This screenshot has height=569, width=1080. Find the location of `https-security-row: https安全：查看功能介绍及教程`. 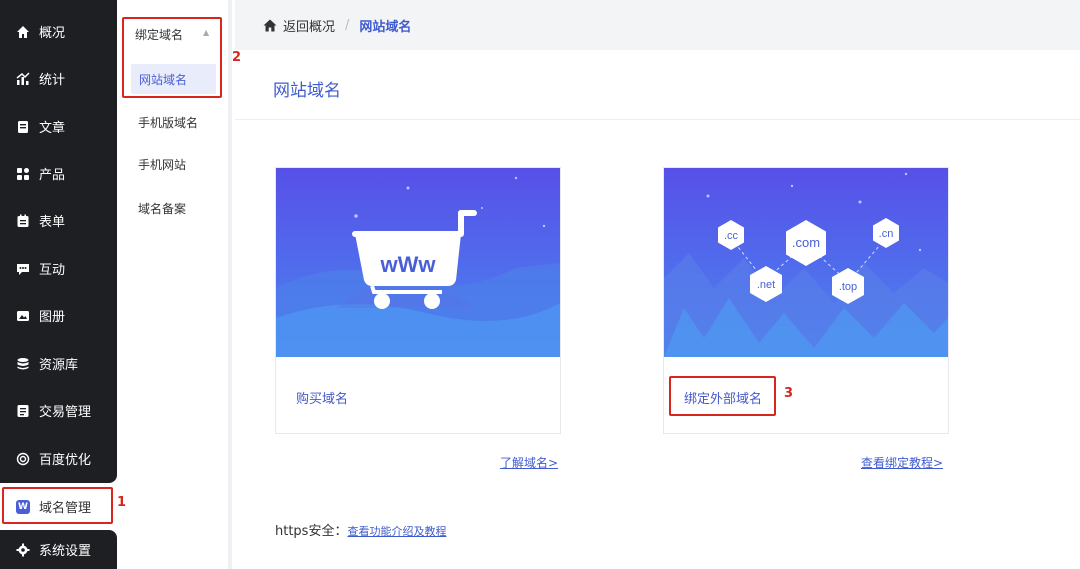

https-security-row: https安全：查看功能介绍及教程 is located at coordinates (360, 529).